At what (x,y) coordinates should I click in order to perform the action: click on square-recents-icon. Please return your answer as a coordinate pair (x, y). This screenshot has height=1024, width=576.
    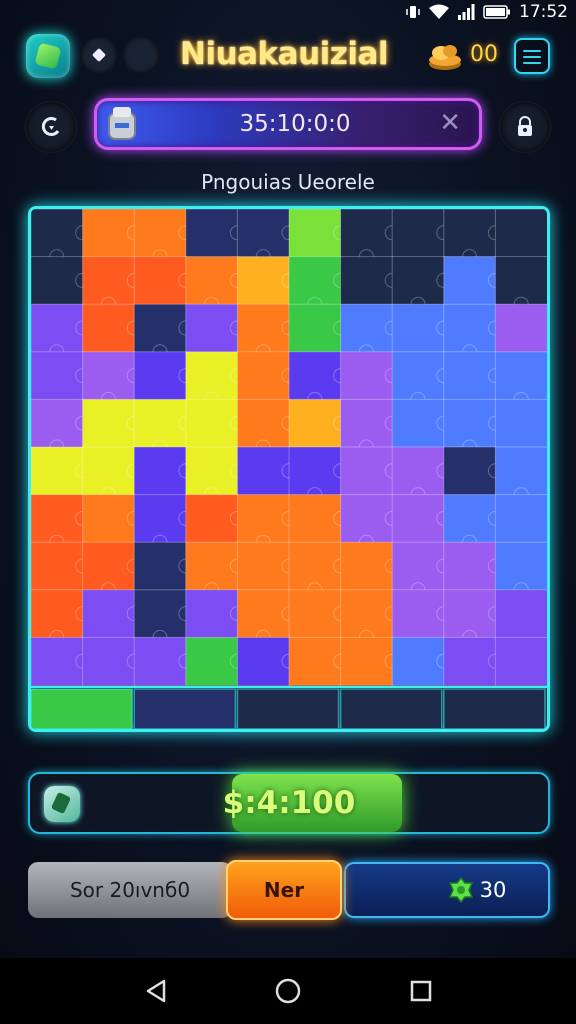
    Looking at the image, I should click on (421, 991).